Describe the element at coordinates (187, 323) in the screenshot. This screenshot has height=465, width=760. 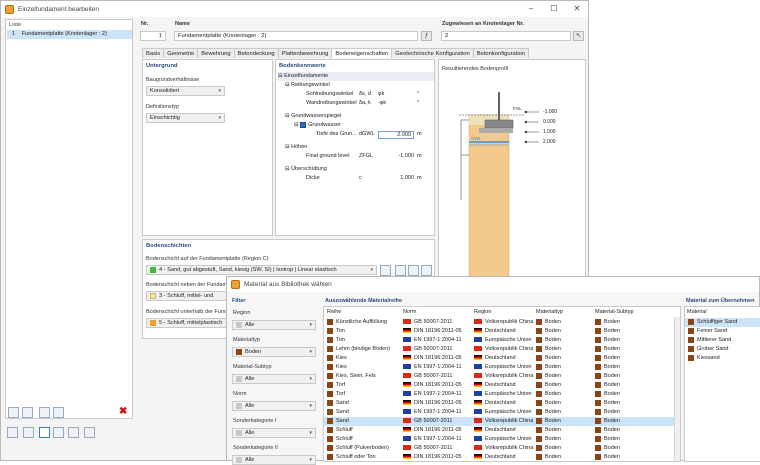
I see `under-select: 5 - Schluff, mittelplastisch | Isot` at that location.